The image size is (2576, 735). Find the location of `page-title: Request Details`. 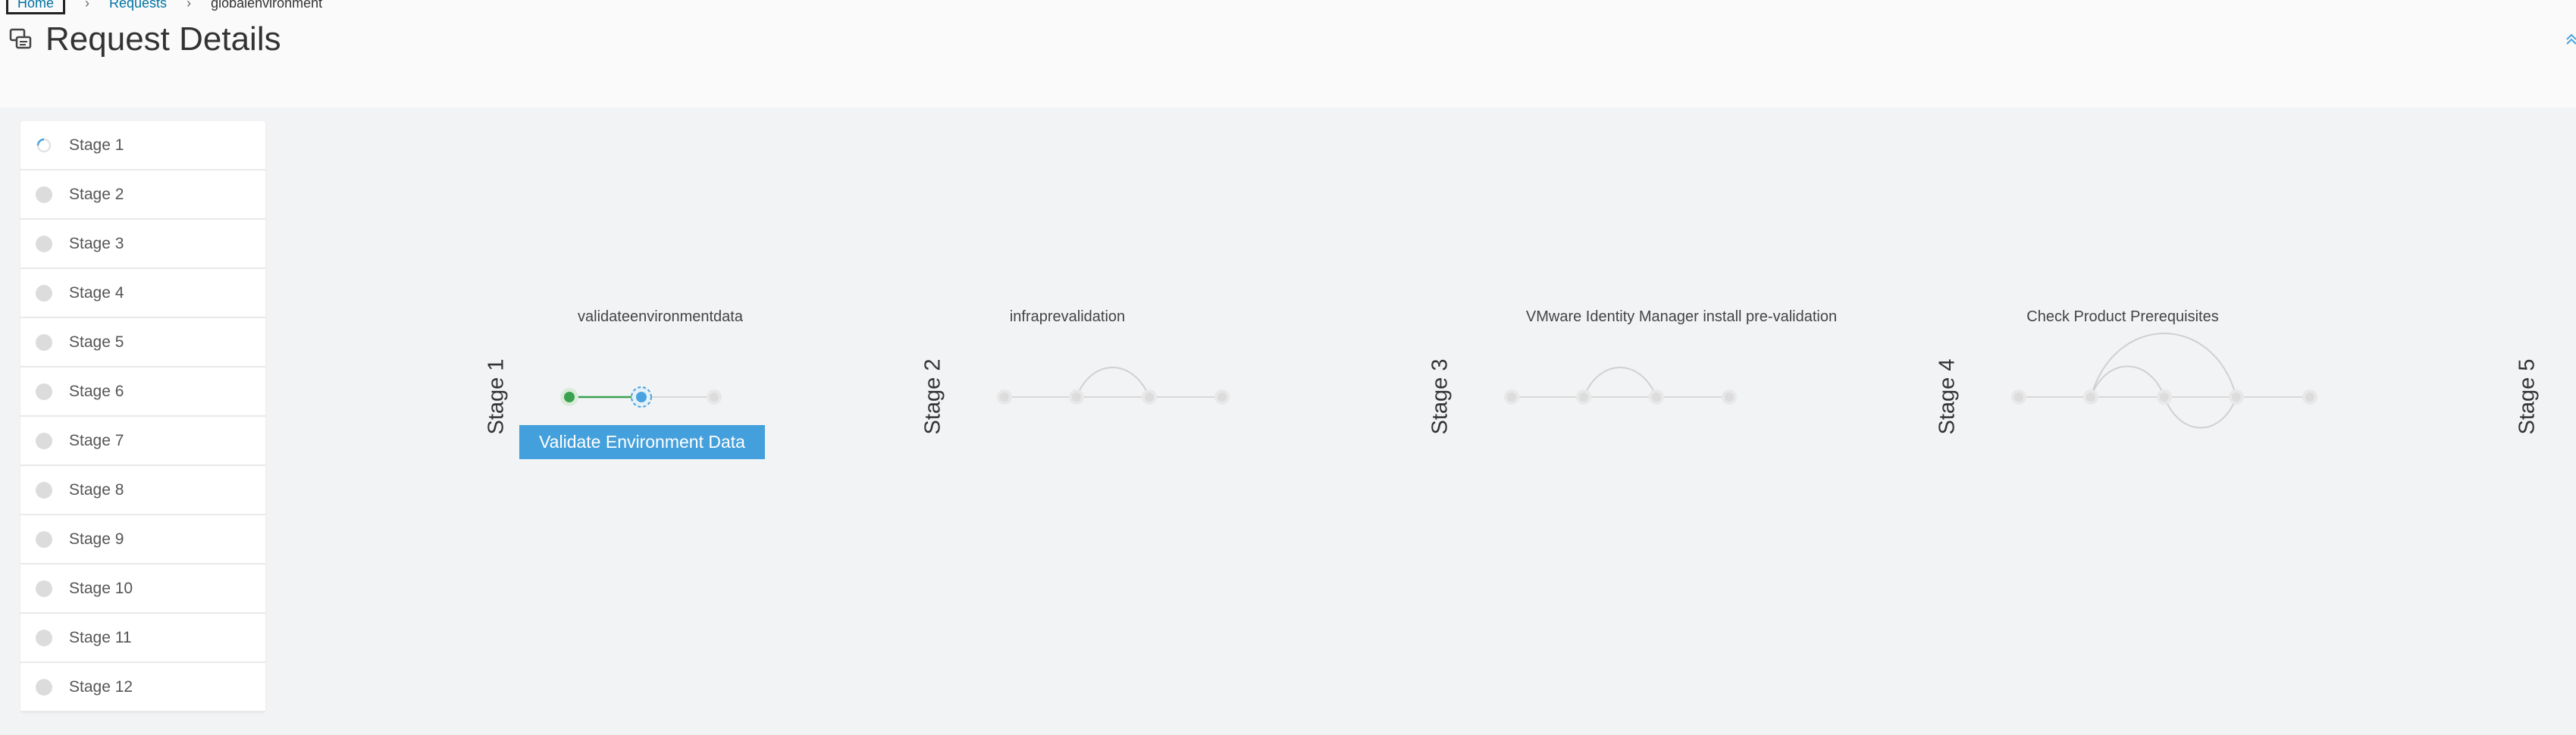

page-title: Request Details is located at coordinates (144, 39).